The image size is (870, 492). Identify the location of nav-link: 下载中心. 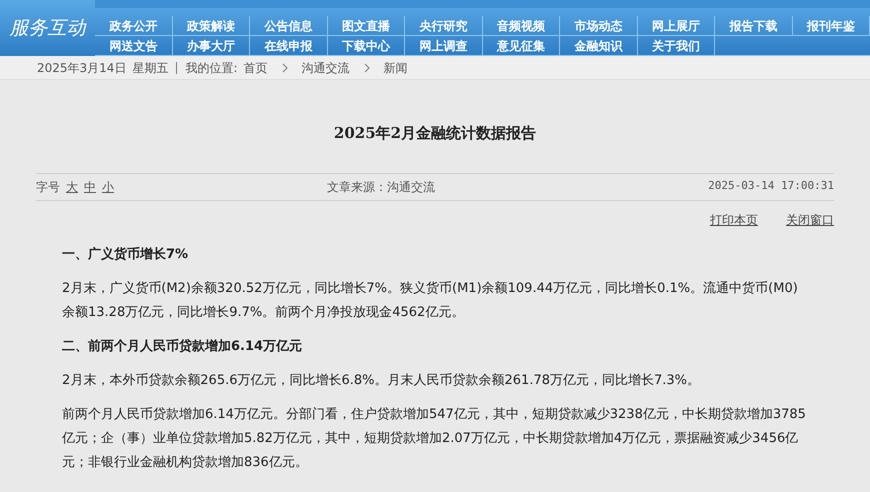
(366, 45).